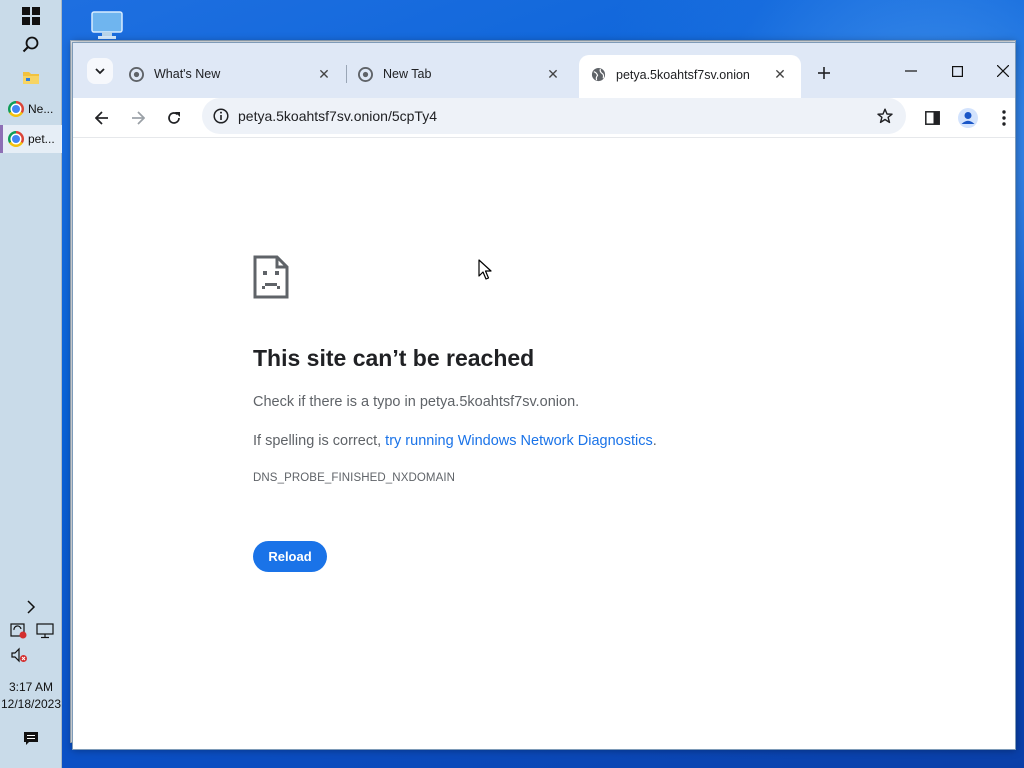 The height and width of the screenshot is (768, 1024). Describe the element at coordinates (45, 631) in the screenshot. I see `network-icon` at that location.